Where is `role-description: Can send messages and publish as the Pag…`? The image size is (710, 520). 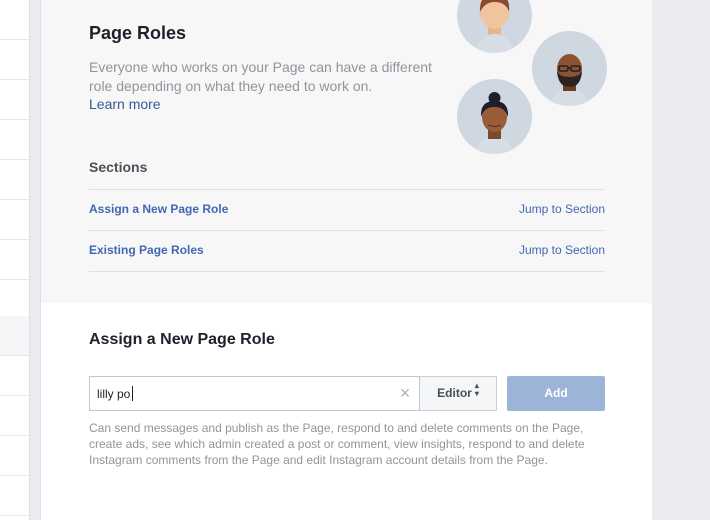 role-description: Can send messages and publish as the Pag… is located at coordinates (337, 444).